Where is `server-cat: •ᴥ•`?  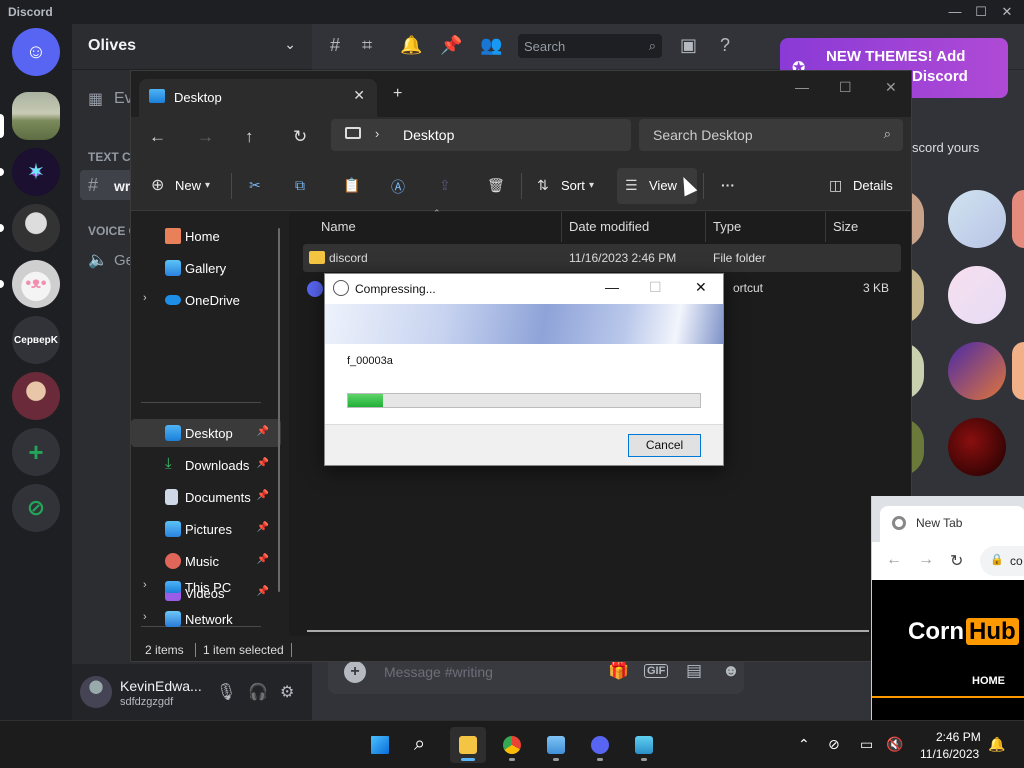 server-cat: •ᴥ• is located at coordinates (36, 284).